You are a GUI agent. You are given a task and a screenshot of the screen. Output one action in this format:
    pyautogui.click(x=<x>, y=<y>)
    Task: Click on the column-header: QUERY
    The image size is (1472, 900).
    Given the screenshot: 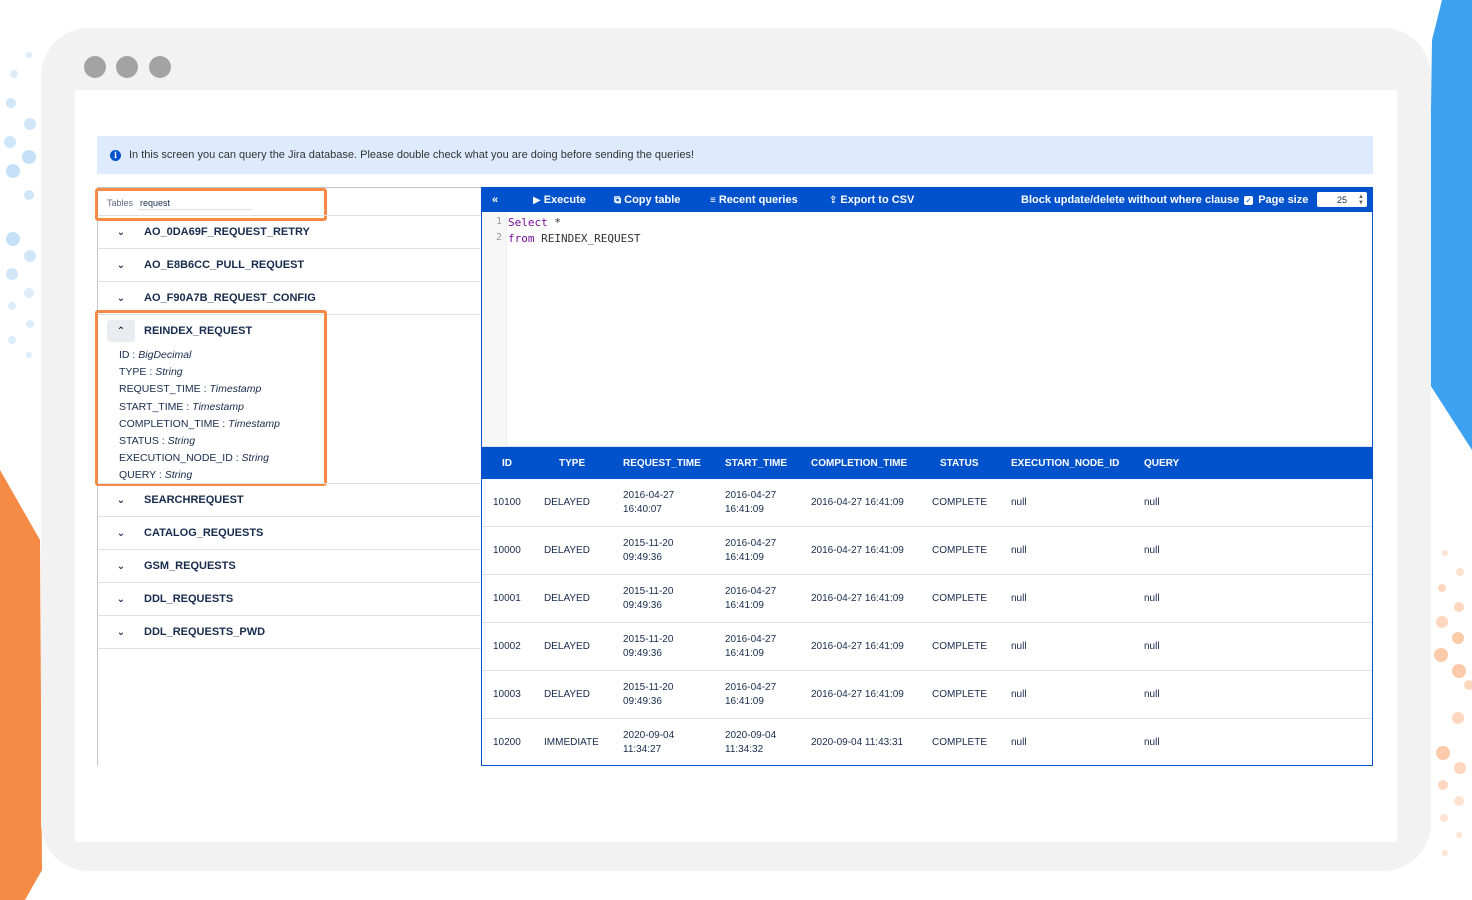 What is the action you would take?
    pyautogui.click(x=1161, y=463)
    